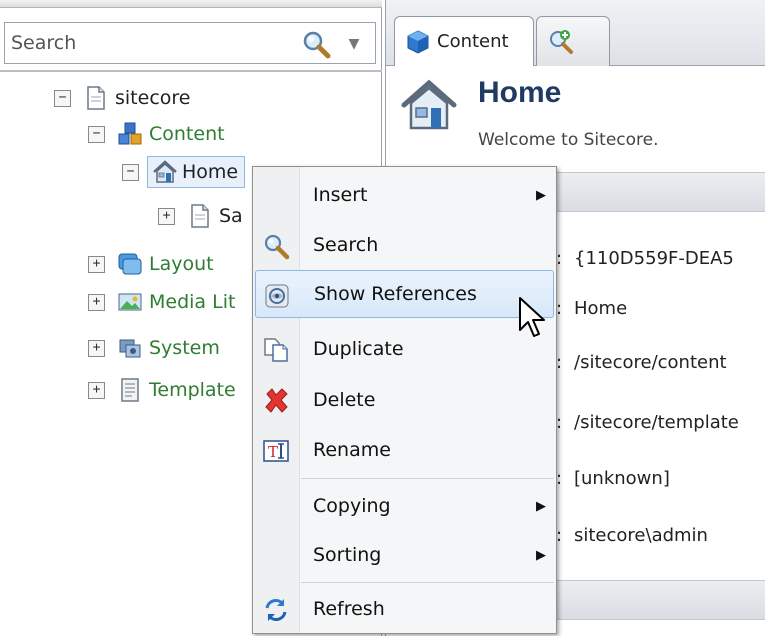 The height and width of the screenshot is (636, 765). Describe the element at coordinates (532, 317) in the screenshot. I see `mouse-cursor-icon` at that location.